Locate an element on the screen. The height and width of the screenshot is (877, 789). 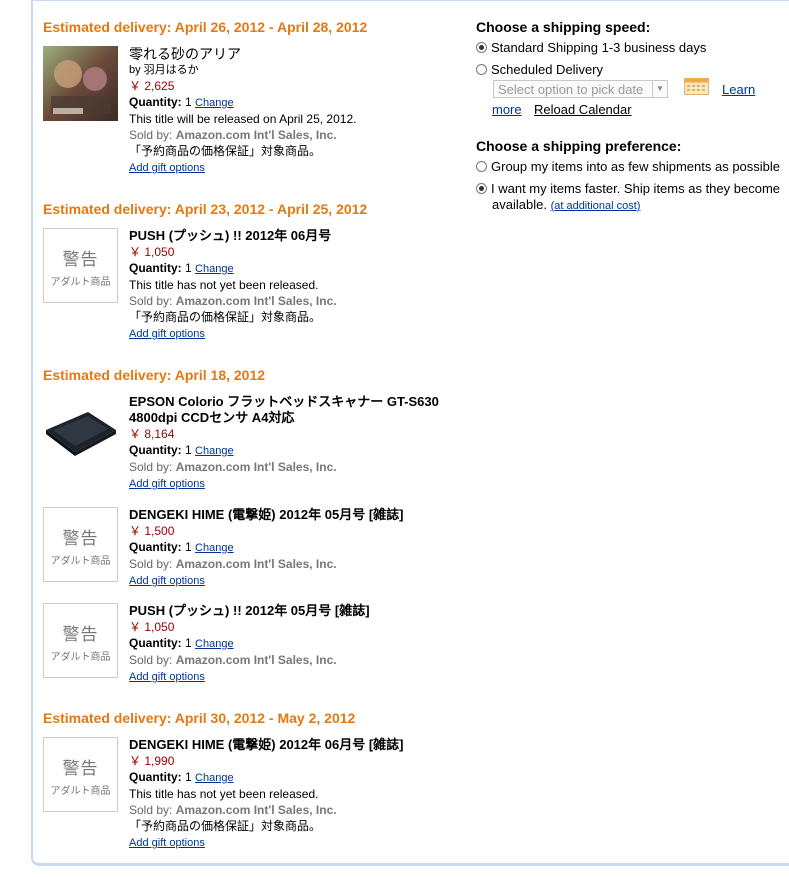
product-title: DENGEKI HIME (電撃姫) 2012年 06月号 [雑誌] is located at coordinates (299, 745).